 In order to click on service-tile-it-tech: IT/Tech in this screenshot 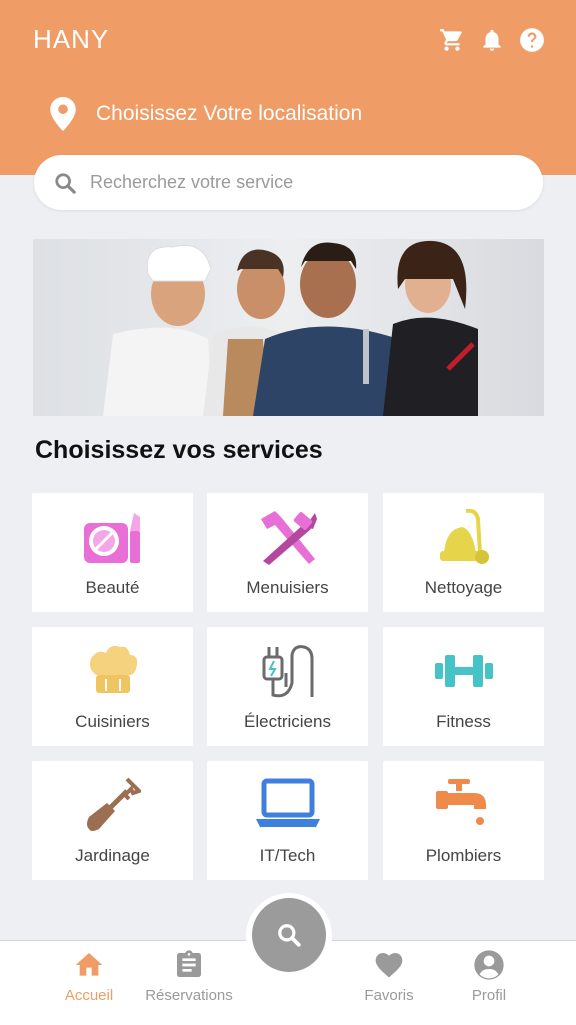, I will do `click(287, 820)`.